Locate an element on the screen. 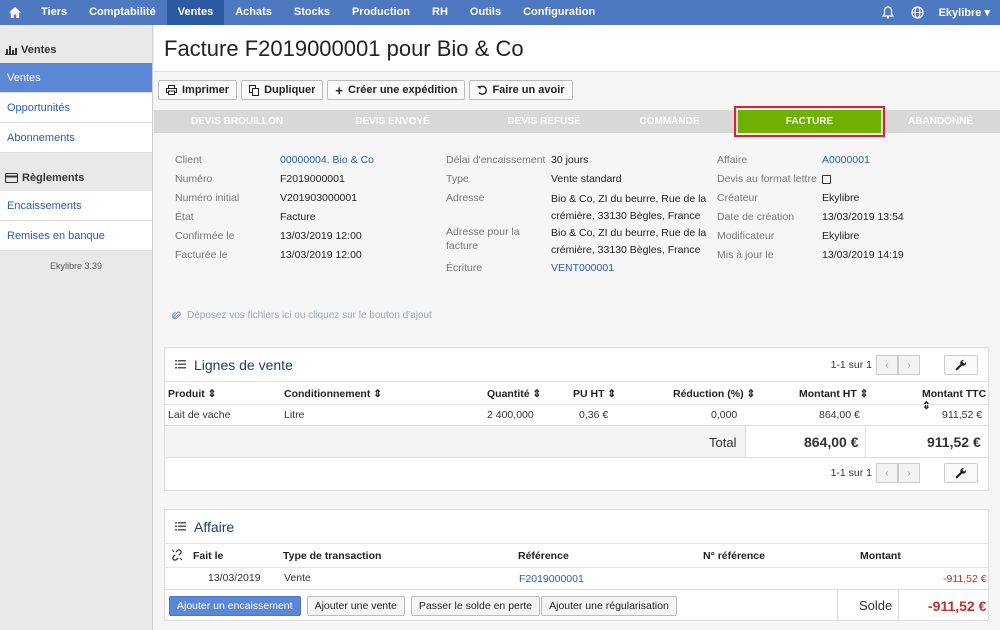 This screenshot has height=630, width=1000. add-regularisation-button: Ajouter une régularisation is located at coordinates (609, 606).